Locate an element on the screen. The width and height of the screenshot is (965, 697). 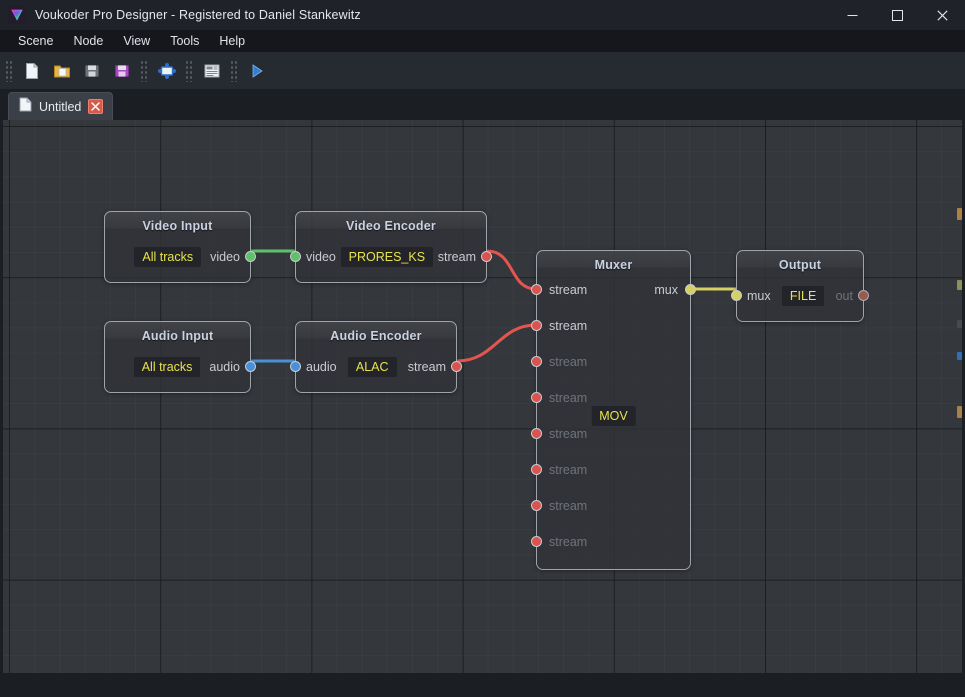
tab-label: Untitled is located at coordinates (60, 106).